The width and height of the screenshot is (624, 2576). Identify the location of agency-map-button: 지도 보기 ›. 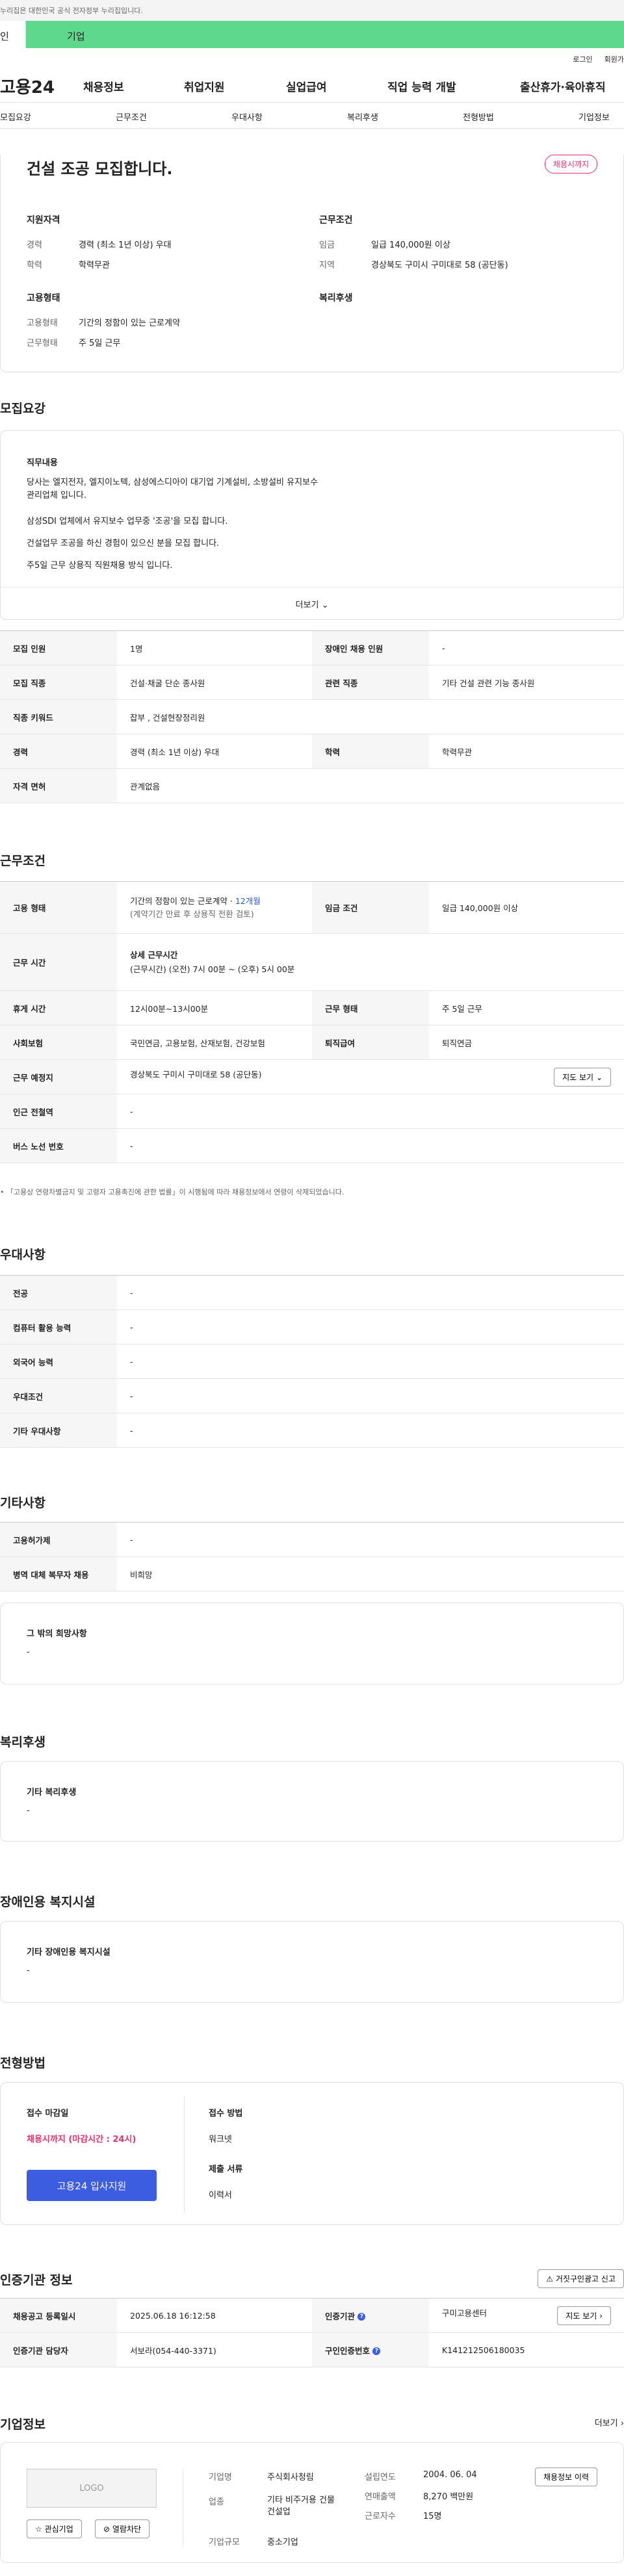
(584, 2315).